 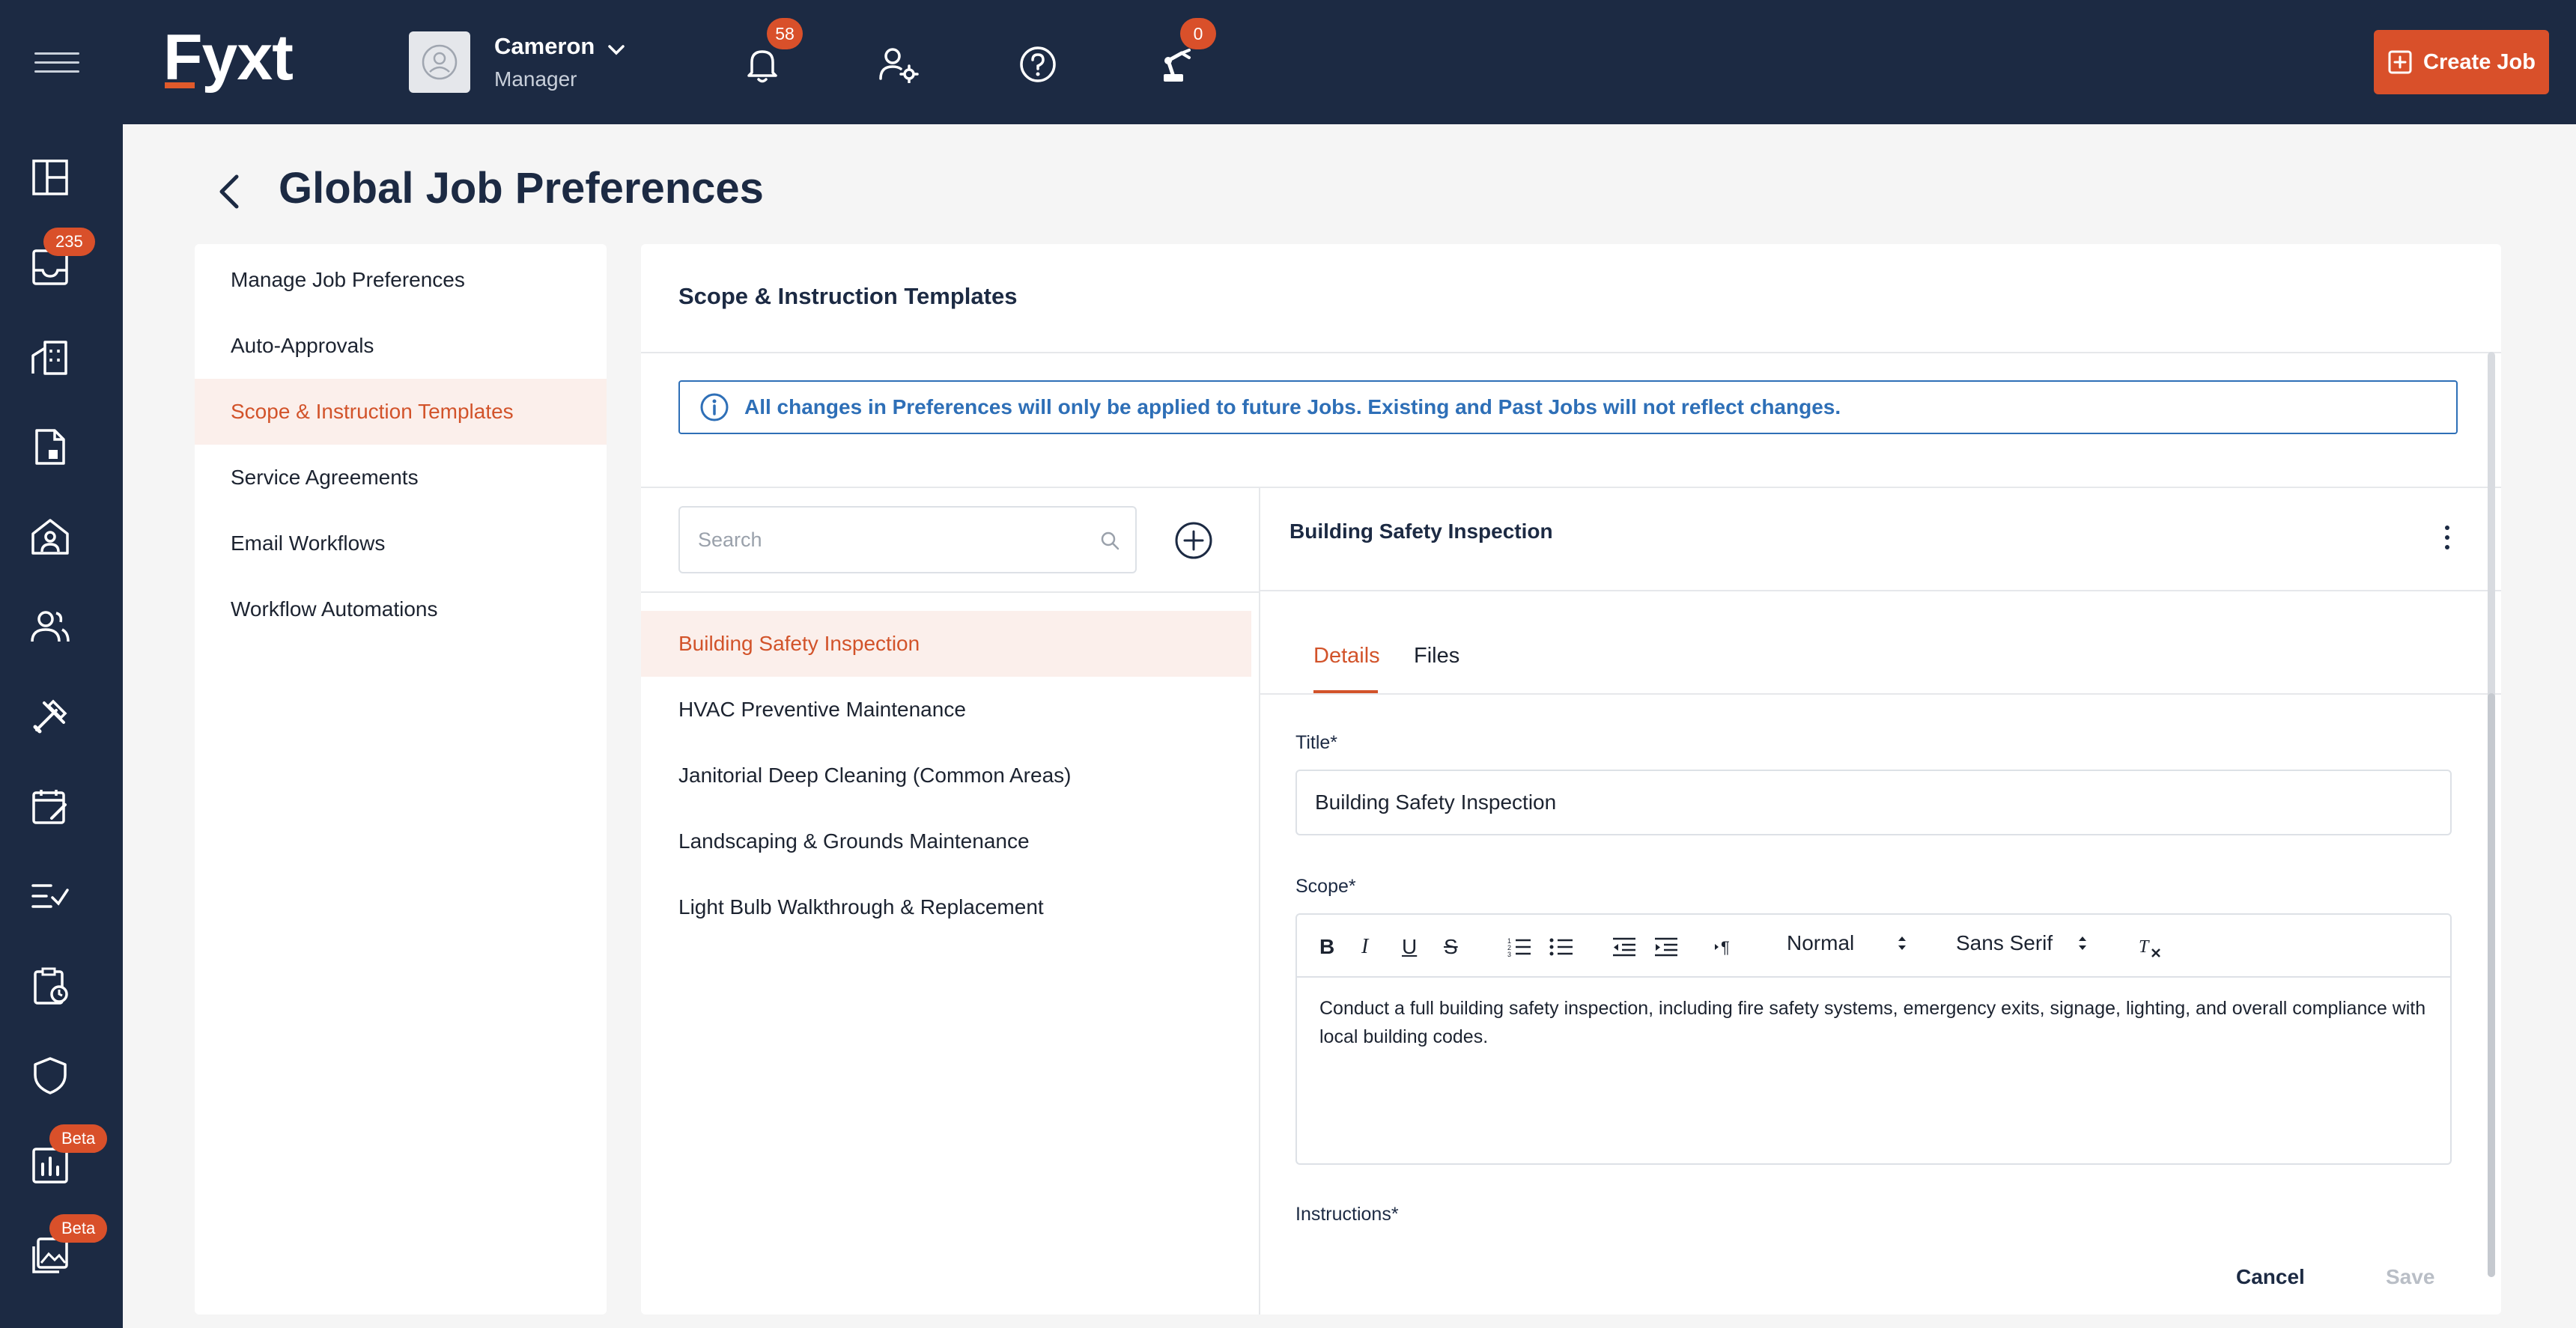 I want to click on tools-icon, so click(x=50, y=716).